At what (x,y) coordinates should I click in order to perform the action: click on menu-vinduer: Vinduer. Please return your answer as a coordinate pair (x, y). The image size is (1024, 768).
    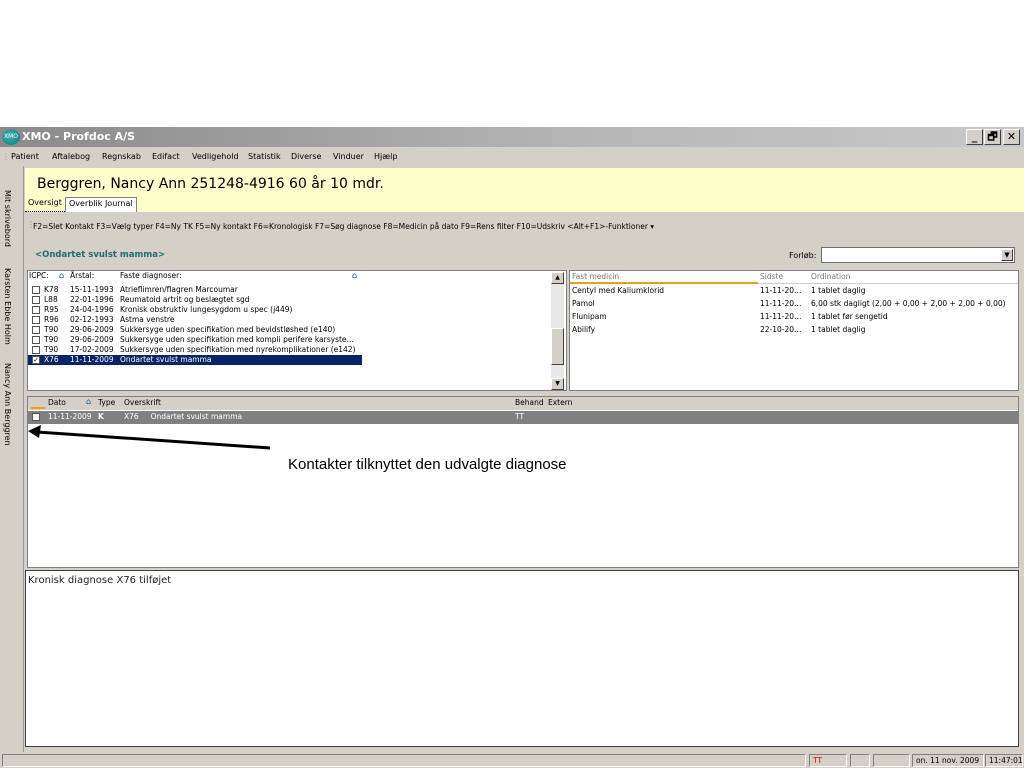
    Looking at the image, I should click on (348, 156).